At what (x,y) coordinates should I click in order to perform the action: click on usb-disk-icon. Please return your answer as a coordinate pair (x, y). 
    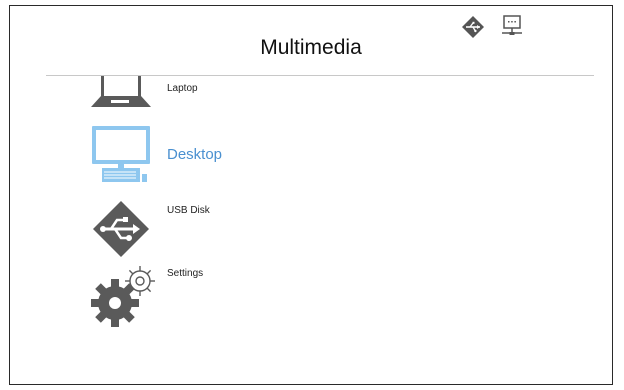
    Looking at the image, I should click on (121, 229).